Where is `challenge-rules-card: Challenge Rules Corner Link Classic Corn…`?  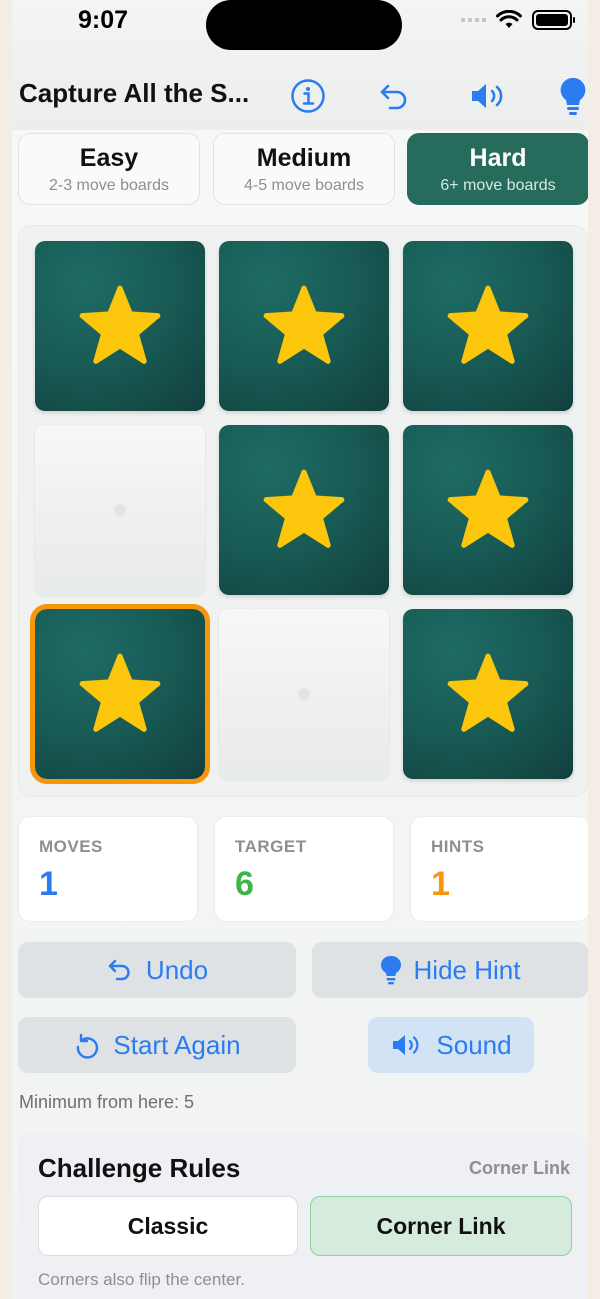
challenge-rules-card: Challenge Rules Corner Link Classic Corn… is located at coordinates (303, 1216).